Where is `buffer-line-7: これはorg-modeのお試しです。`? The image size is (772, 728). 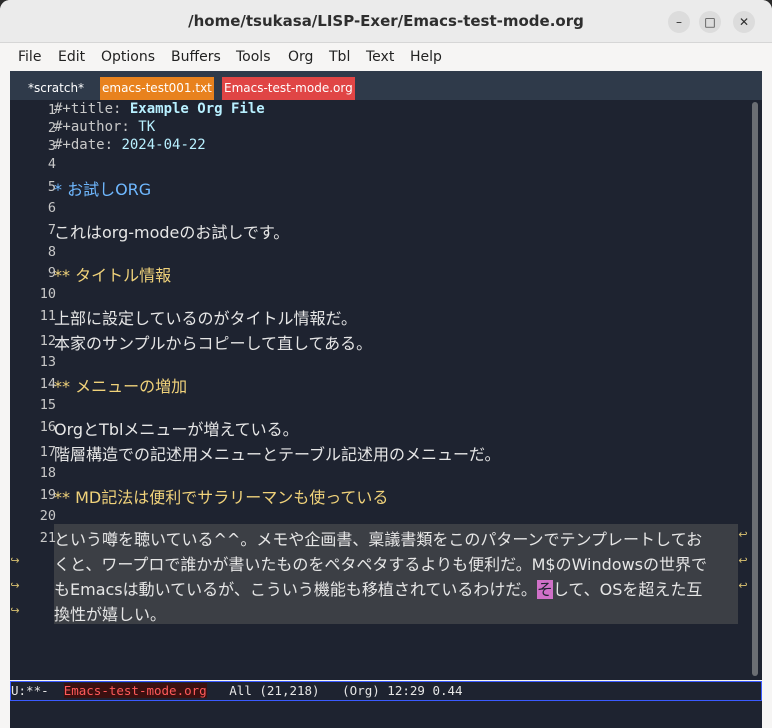 buffer-line-7: これはorg-modeのお試しです。 is located at coordinates (172, 232).